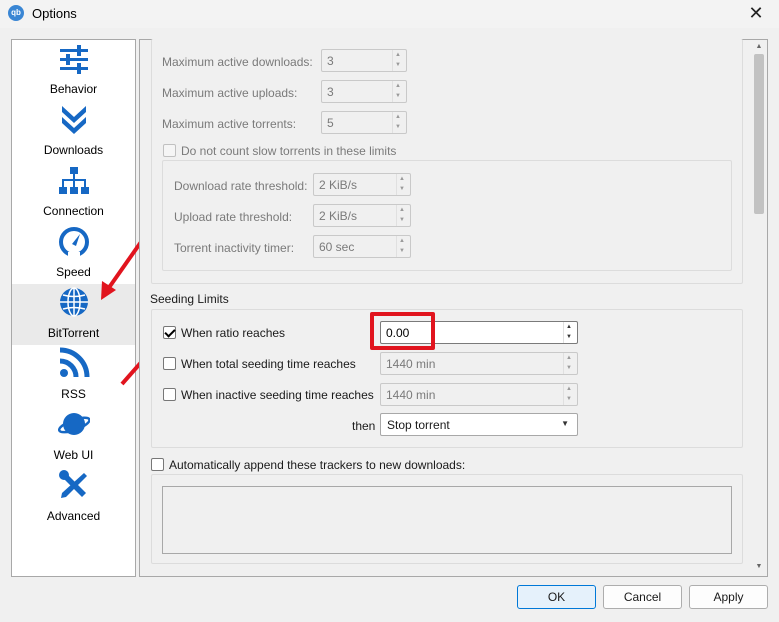  Describe the element at coordinates (759, 567) in the screenshot. I see `scroll-down-arrow-icon: ▼` at that location.